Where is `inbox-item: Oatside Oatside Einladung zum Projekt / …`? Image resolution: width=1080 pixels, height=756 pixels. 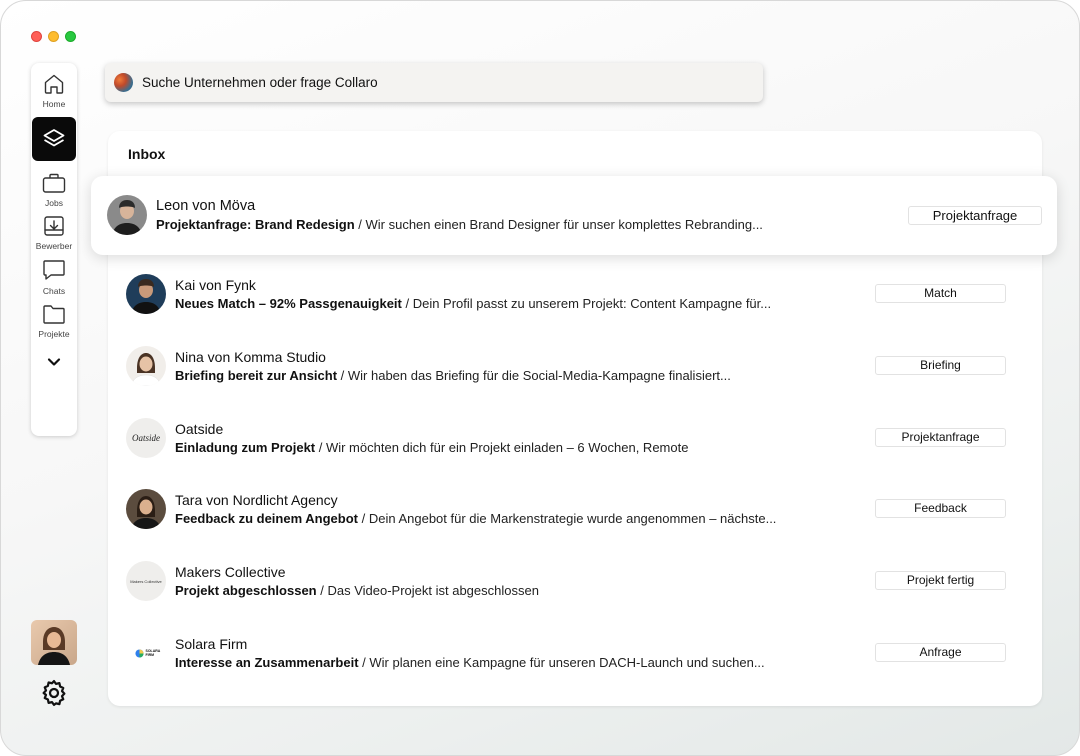 inbox-item: Oatside Oatside Einladung zum Projekt / … is located at coordinates (566, 446).